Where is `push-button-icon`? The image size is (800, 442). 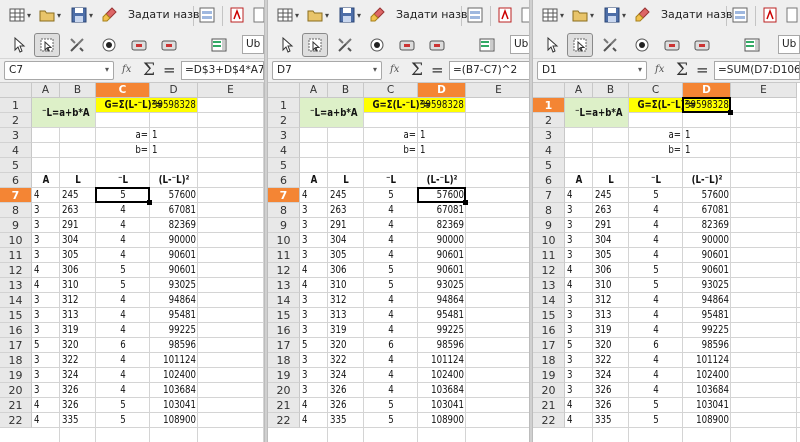 push-button-icon is located at coordinates (407, 45).